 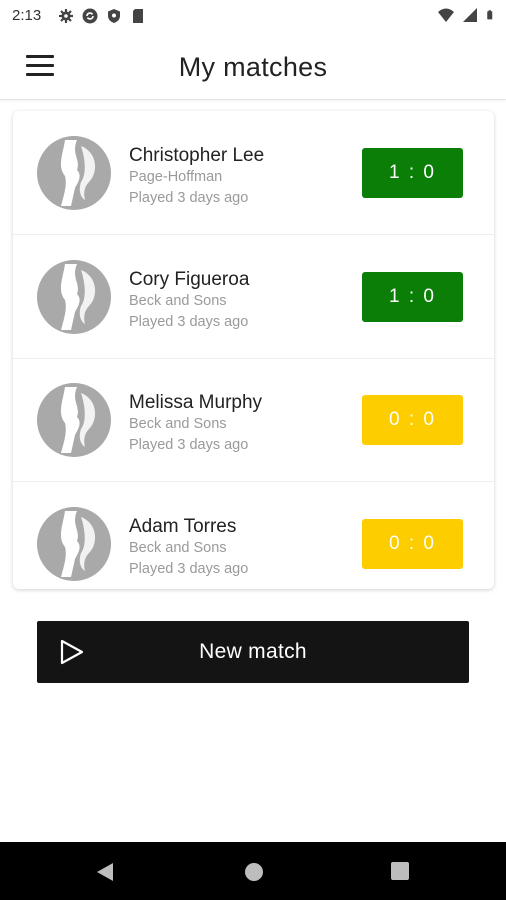 What do you see at coordinates (197, 155) in the screenshot?
I see `player-name: Christopher Lee` at bounding box center [197, 155].